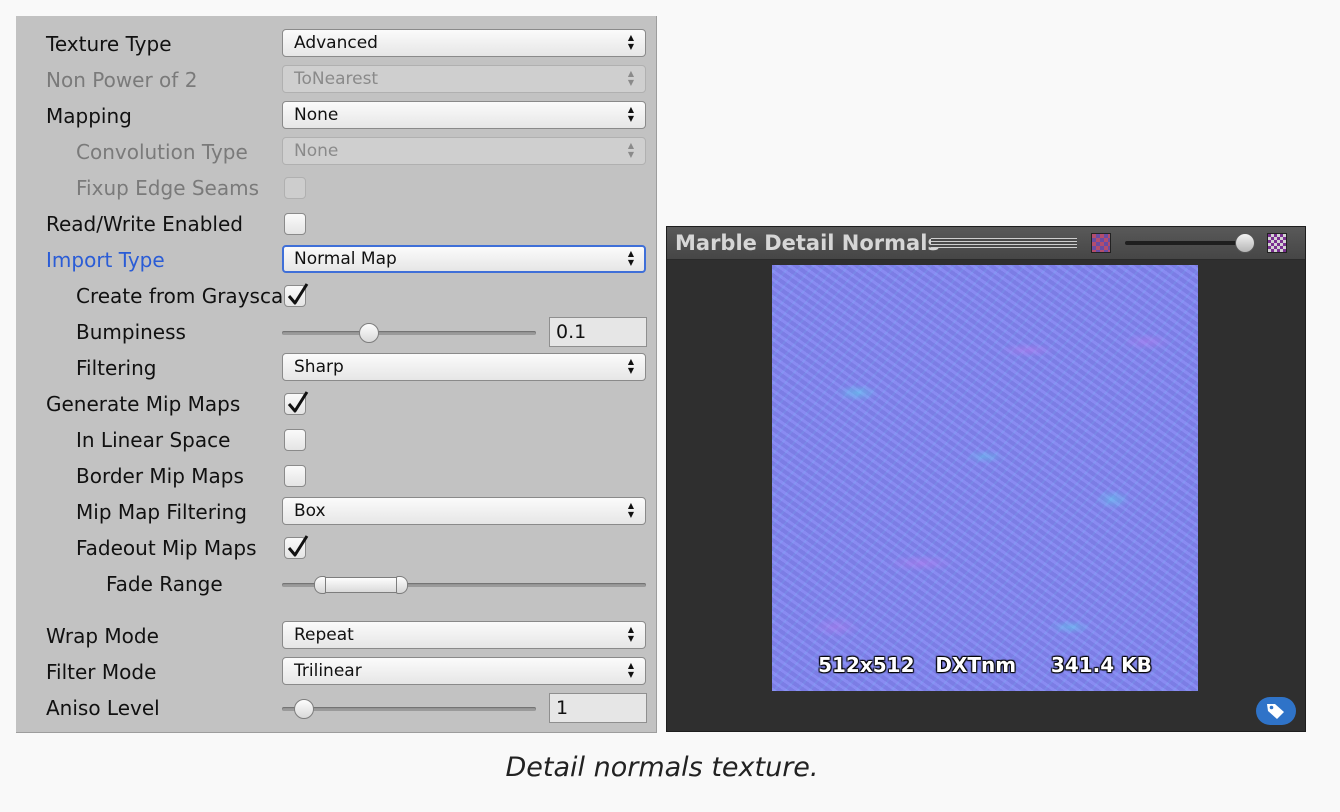  What do you see at coordinates (409, 333) in the screenshot?
I see `bumpiness-slider` at bounding box center [409, 333].